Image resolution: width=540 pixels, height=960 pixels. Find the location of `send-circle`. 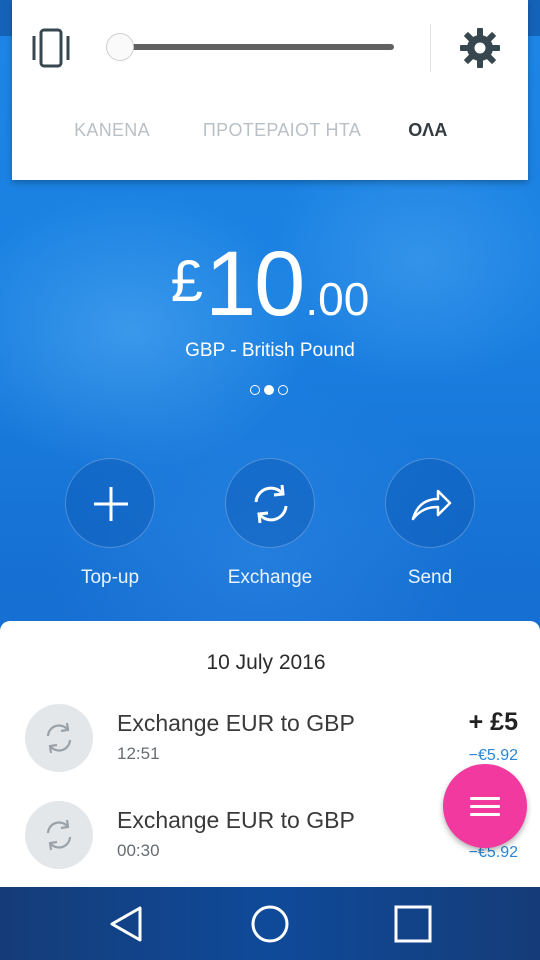

send-circle is located at coordinates (430, 503).